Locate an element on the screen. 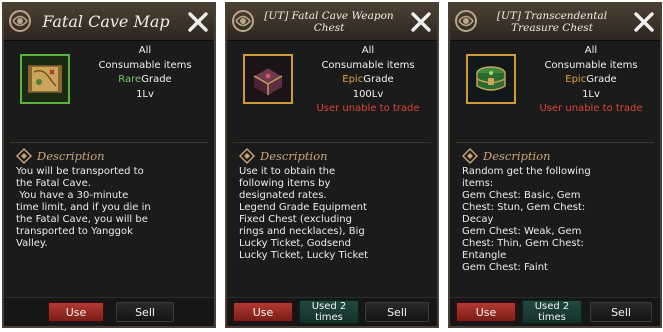  grade-word: Rare is located at coordinates (130, 79).